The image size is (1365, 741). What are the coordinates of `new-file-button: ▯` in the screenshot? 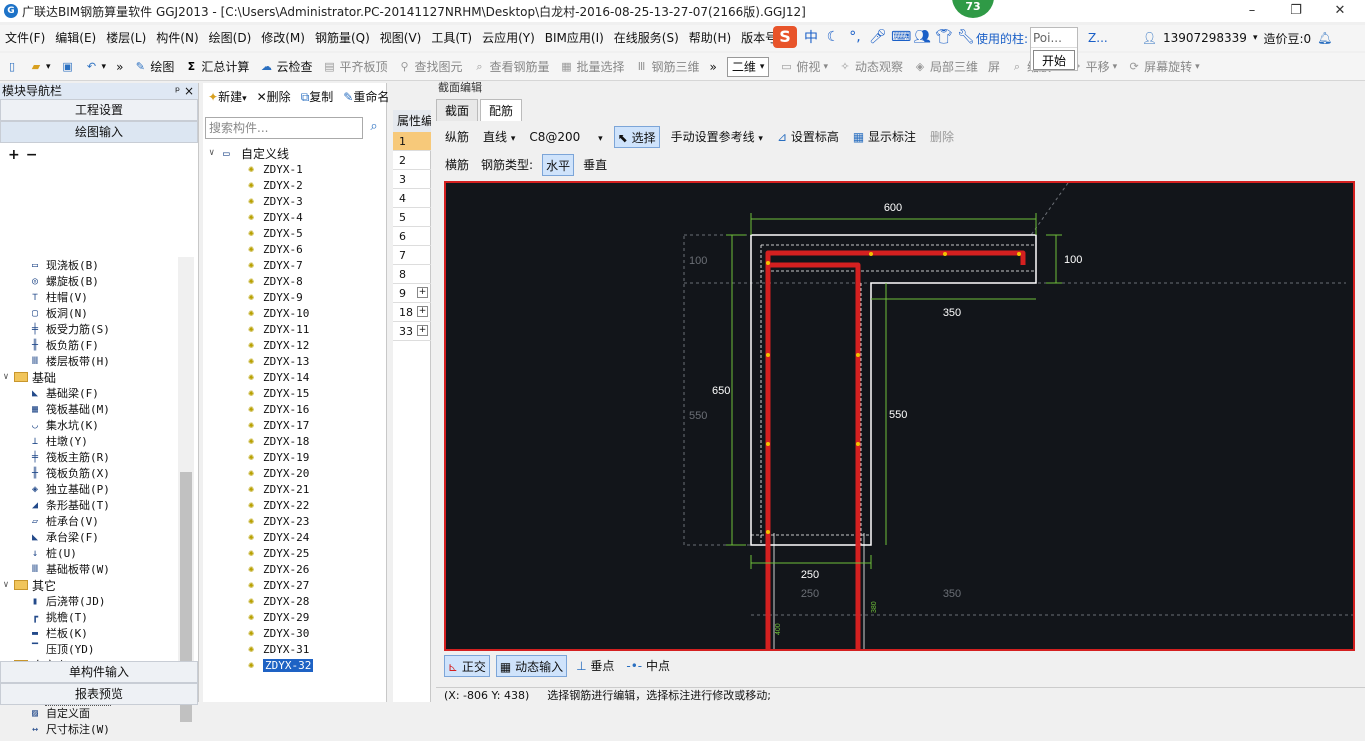 It's located at (12, 67).